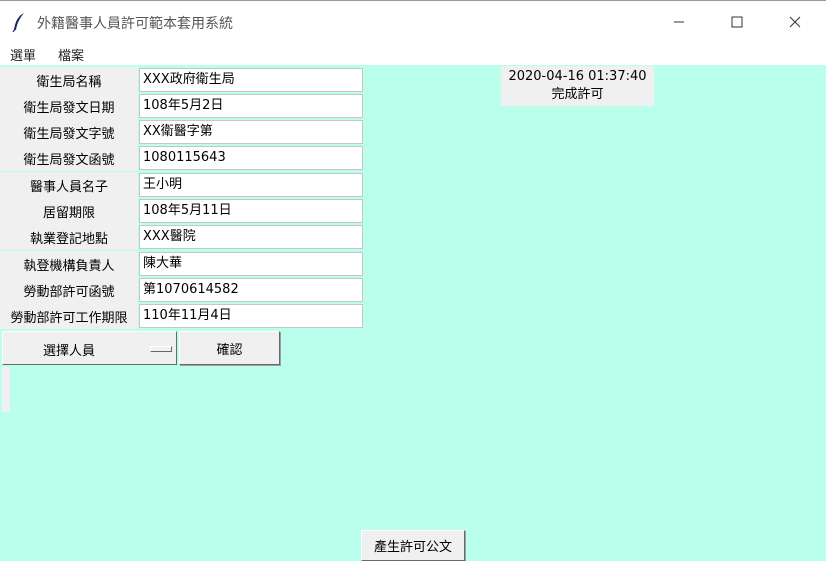 The image size is (826, 561). What do you see at coordinates (251, 158) in the screenshot?
I see `issue-number-input: 1080115643` at bounding box center [251, 158].